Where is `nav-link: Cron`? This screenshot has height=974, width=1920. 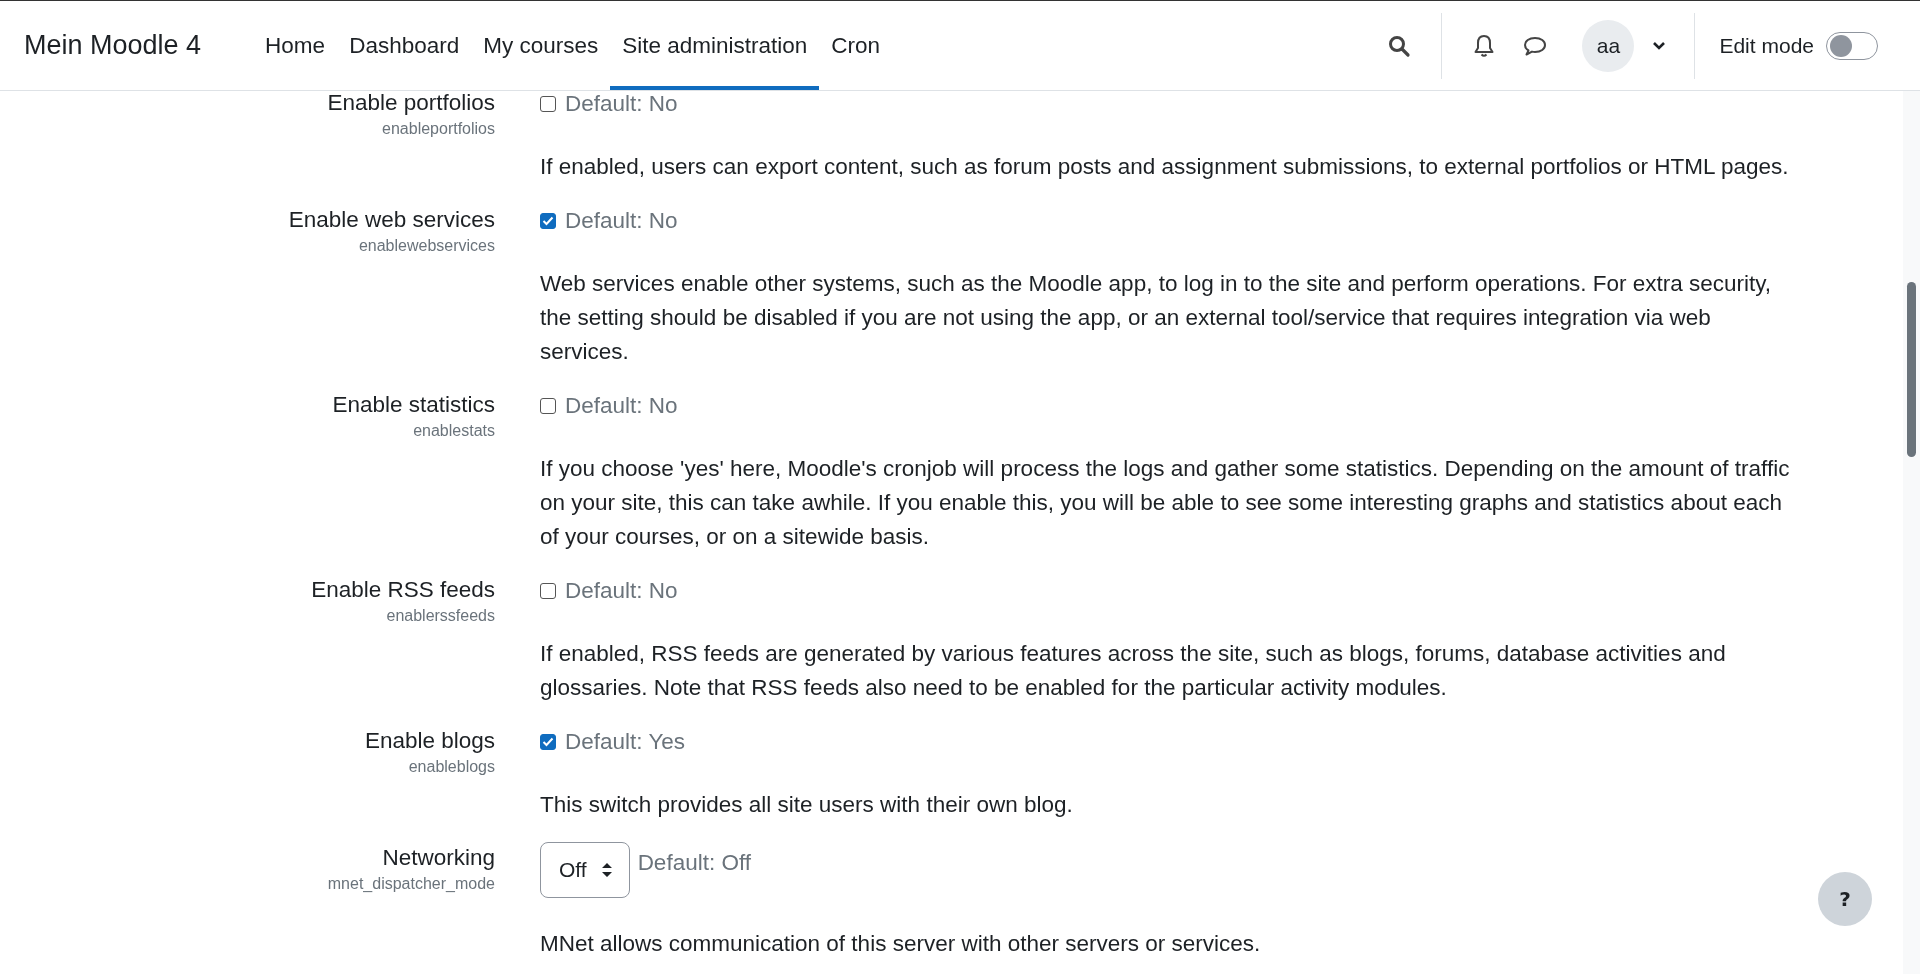
nav-link: Cron is located at coordinates (856, 45).